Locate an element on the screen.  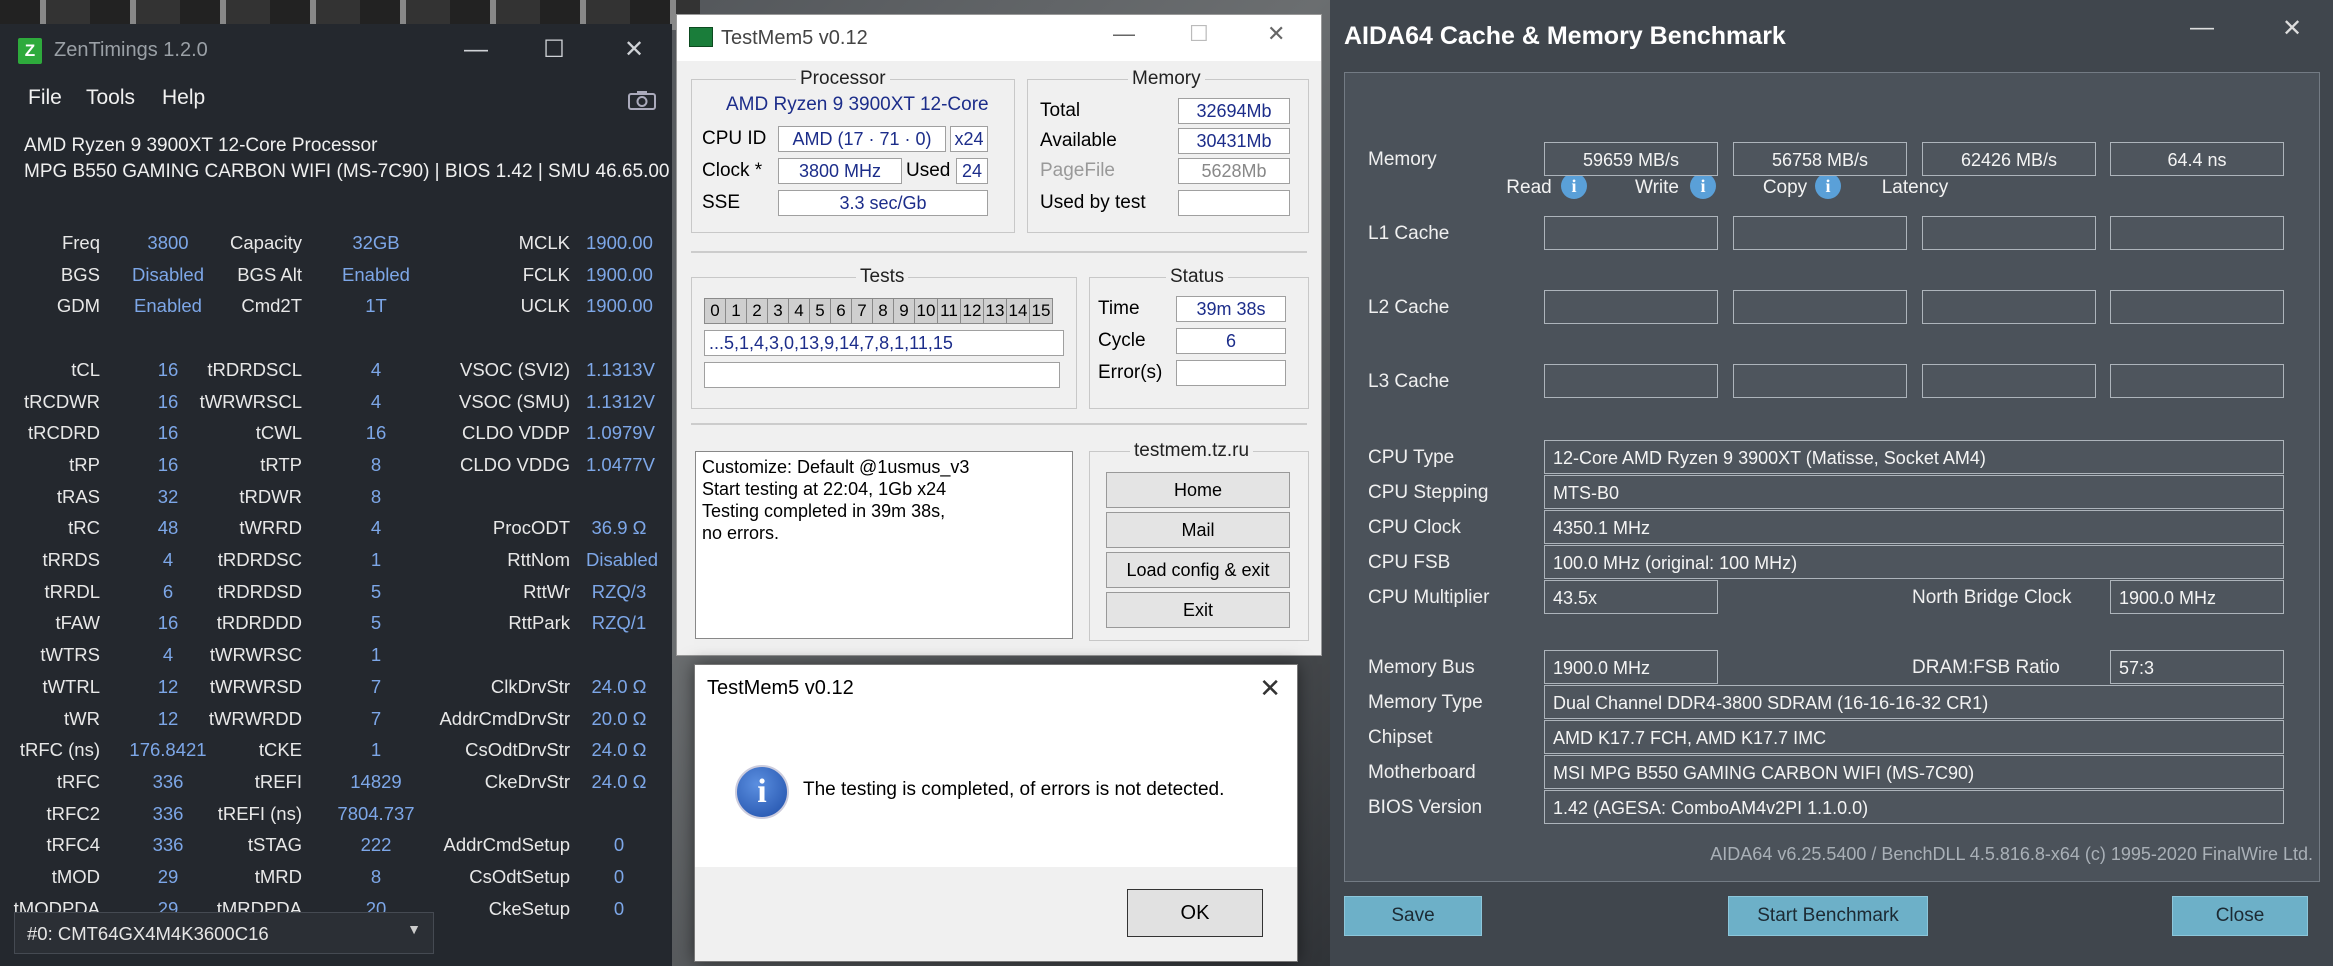
zentimings-titlebar: Z ZenTimings 1.2.0 — ☐ ✕ is located at coordinates (336, 52).